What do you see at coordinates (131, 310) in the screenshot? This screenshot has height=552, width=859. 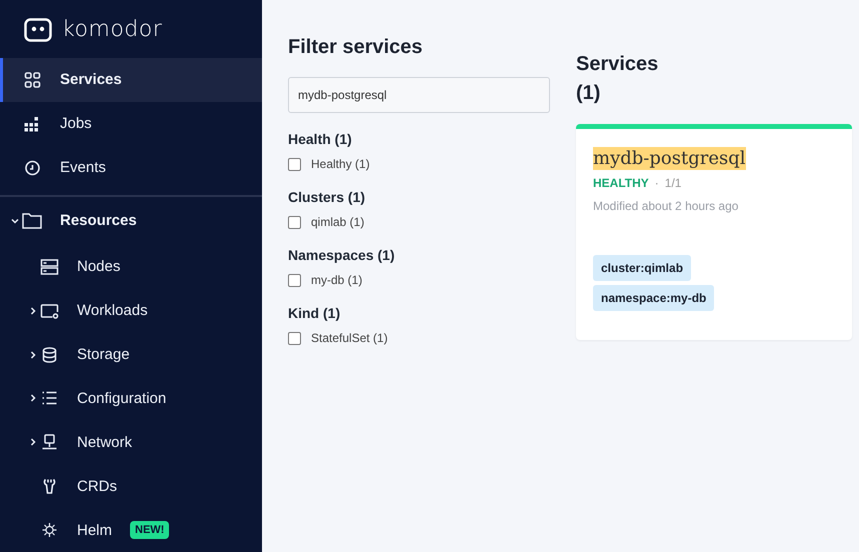 I see `nav-item: Workloads` at bounding box center [131, 310].